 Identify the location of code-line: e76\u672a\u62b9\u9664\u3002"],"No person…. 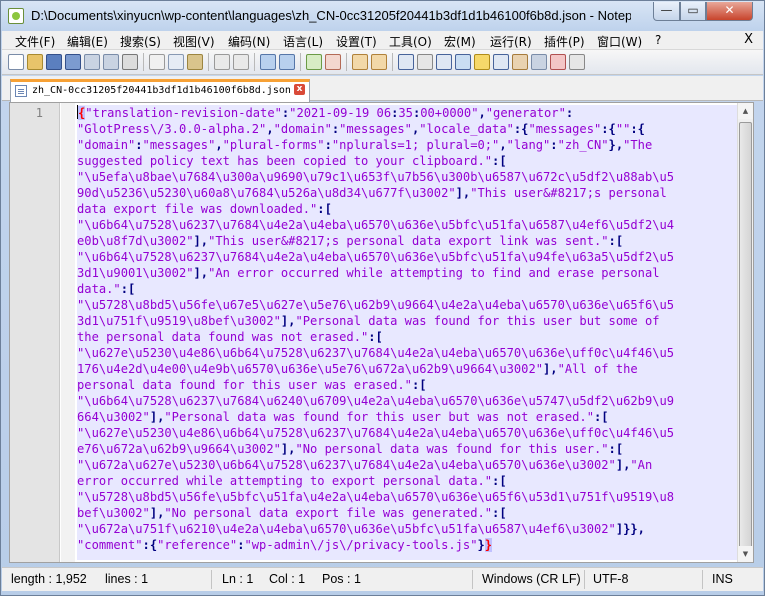
(408, 449).